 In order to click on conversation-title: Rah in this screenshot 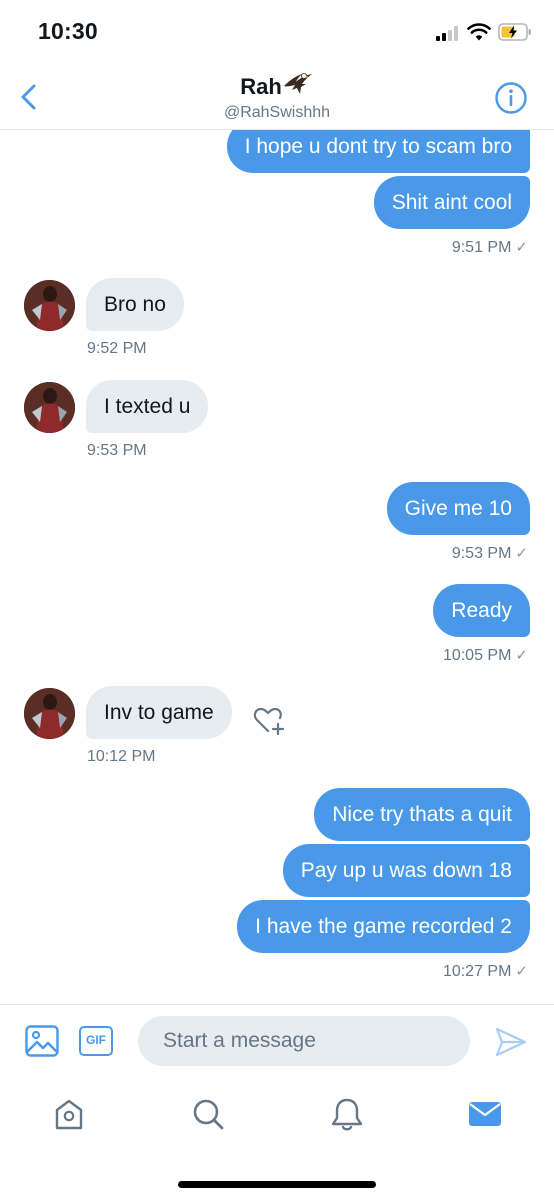, I will do `click(277, 84)`.